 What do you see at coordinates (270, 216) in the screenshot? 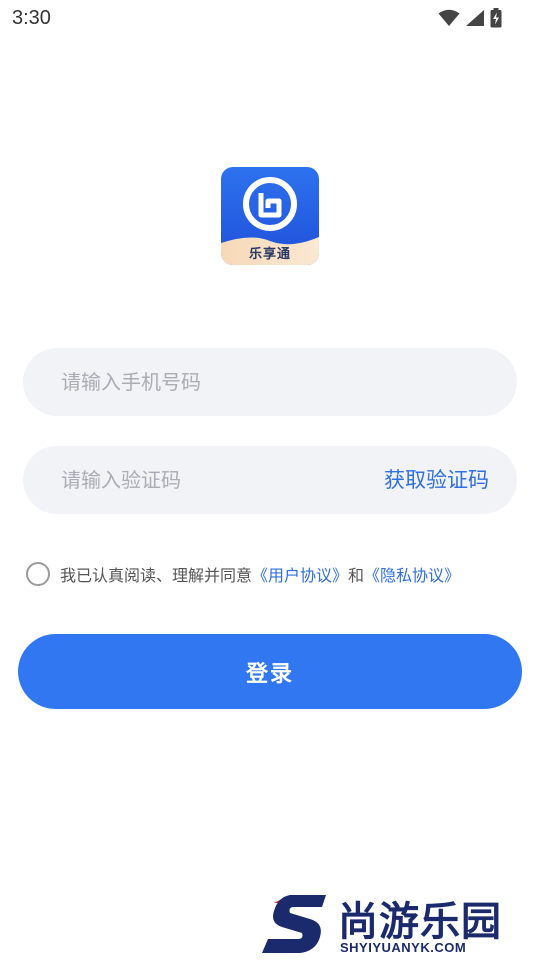
I see `app-logo: 乐享通` at bounding box center [270, 216].